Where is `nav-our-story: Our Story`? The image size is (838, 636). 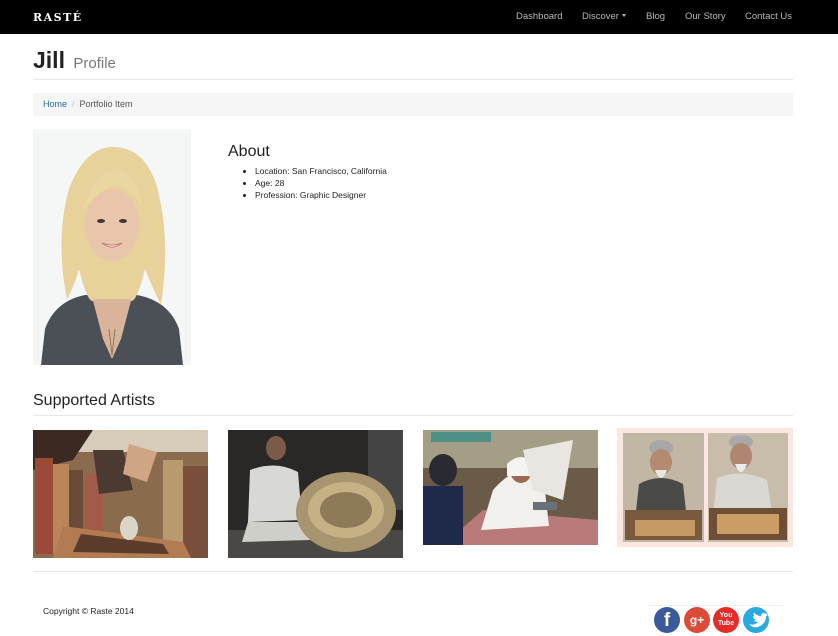 nav-our-story: Our Story is located at coordinates (705, 16).